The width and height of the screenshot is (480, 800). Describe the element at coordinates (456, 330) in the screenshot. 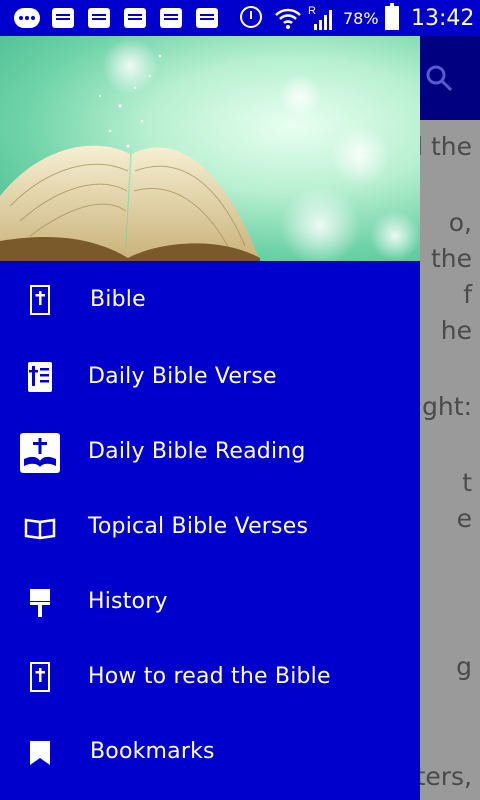

I see `content-line: he` at that location.